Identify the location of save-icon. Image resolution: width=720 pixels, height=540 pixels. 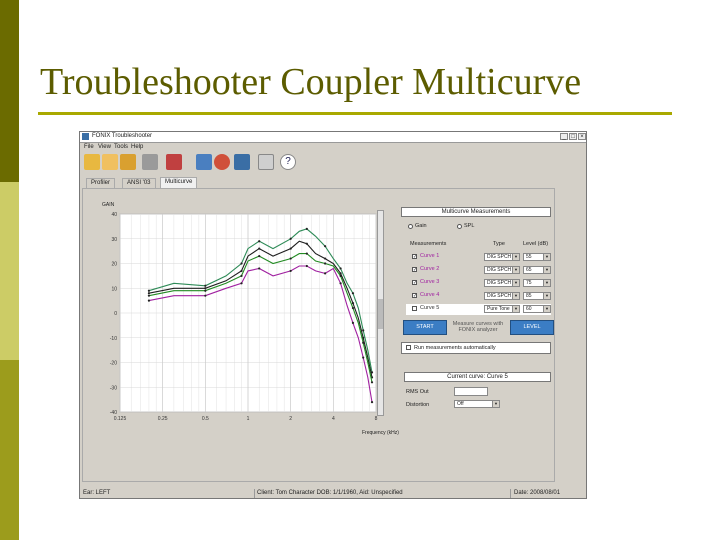
(128, 162).